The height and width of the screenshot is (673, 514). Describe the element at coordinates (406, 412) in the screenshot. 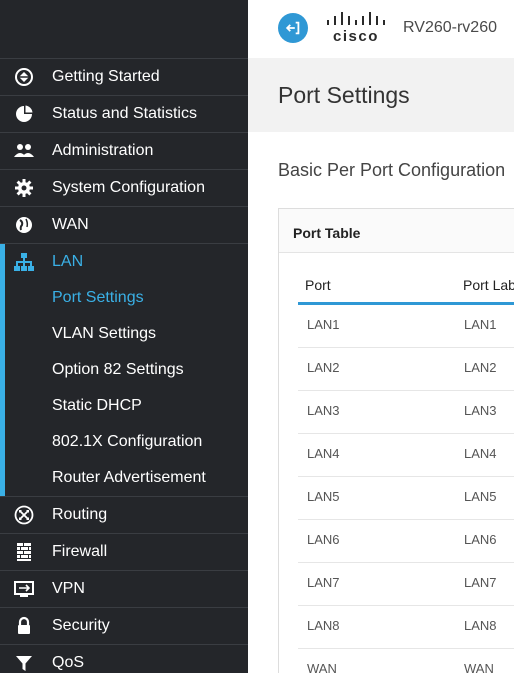

I see `table-row: LAN3 LAN3` at that location.